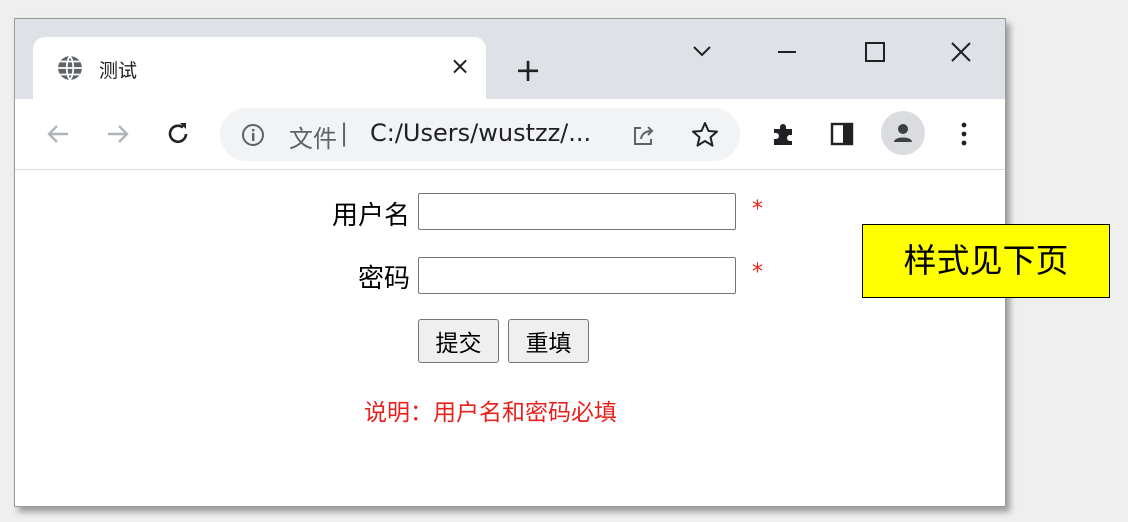 The height and width of the screenshot is (522, 1128). What do you see at coordinates (842, 134) in the screenshot?
I see `side-panel-icon` at bounding box center [842, 134].